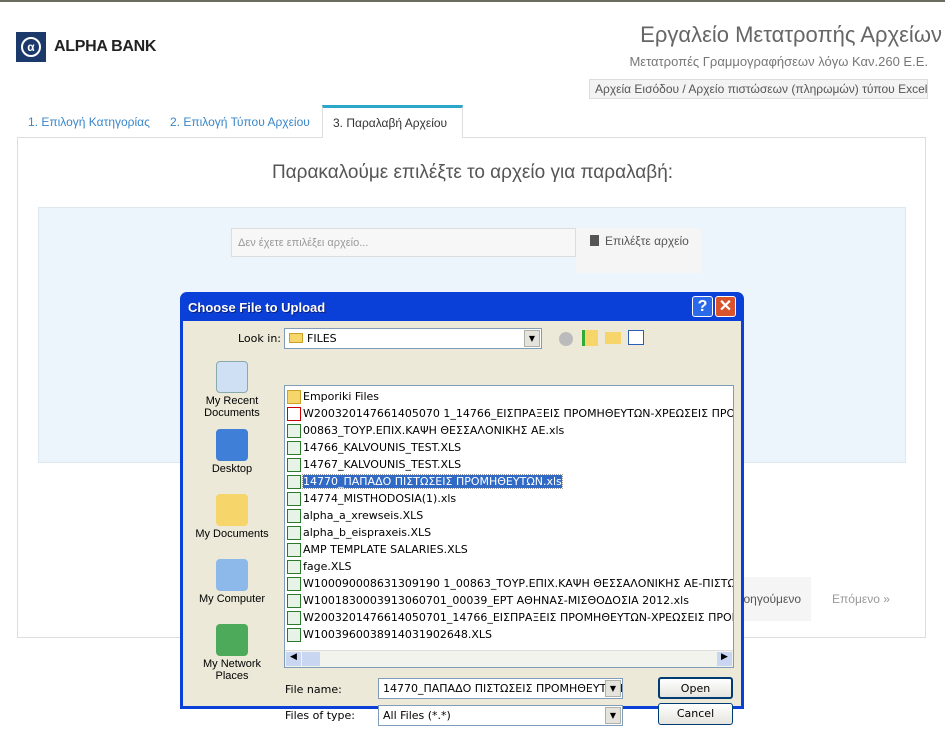 Image resolution: width=945 pixels, height=744 pixels. Describe the element at coordinates (382, 447) in the screenshot. I see `file-name: 14766_KALVOUNIS_TEST.XLS` at that location.